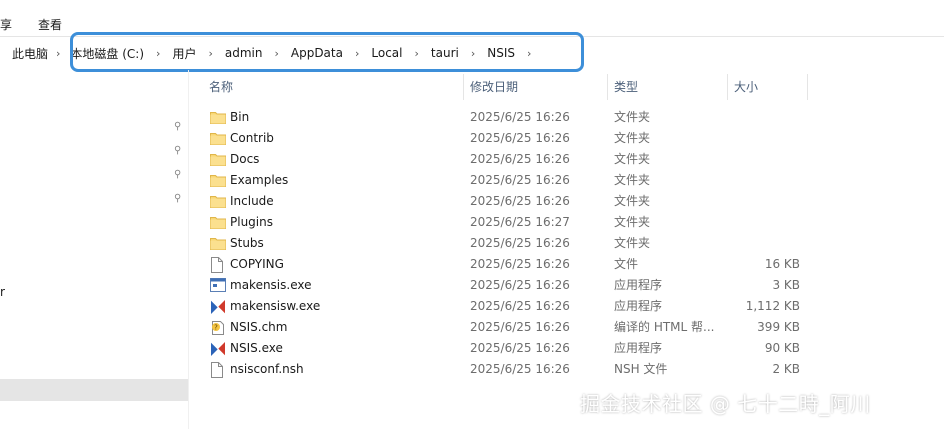  I want to click on file-row: Bin 2025/6/25 16:26 文件夹, so click(500, 117).